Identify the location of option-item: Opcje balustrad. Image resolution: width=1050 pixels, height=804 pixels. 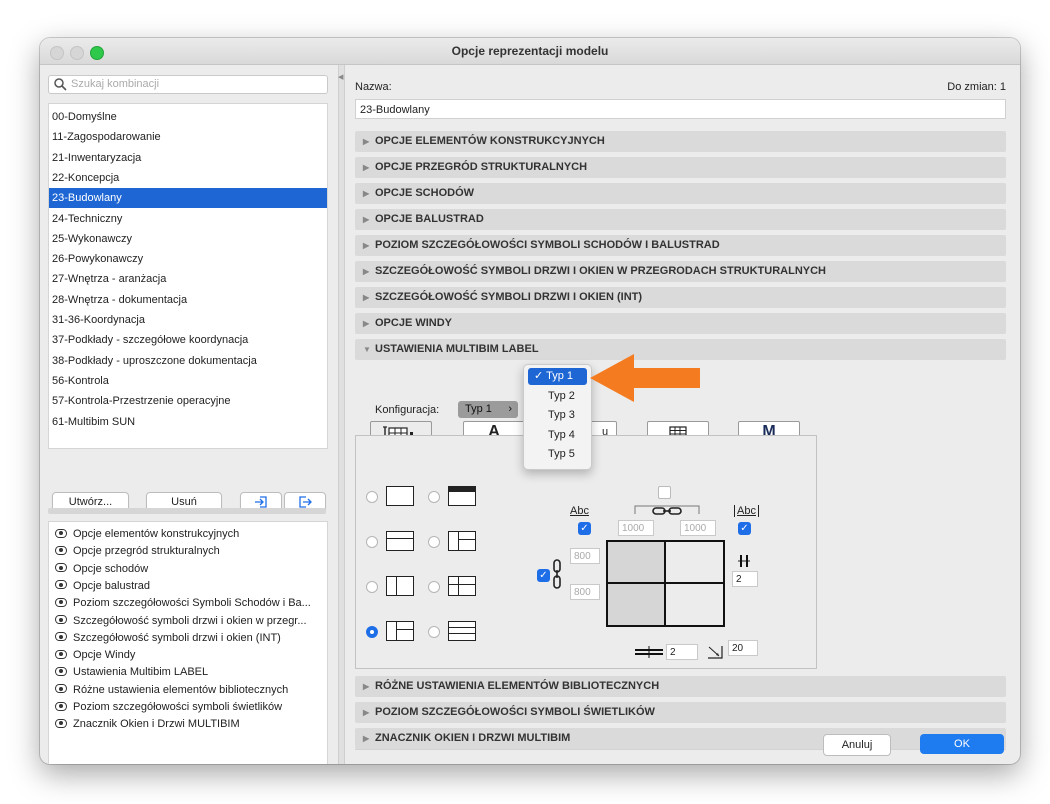
(102, 586).